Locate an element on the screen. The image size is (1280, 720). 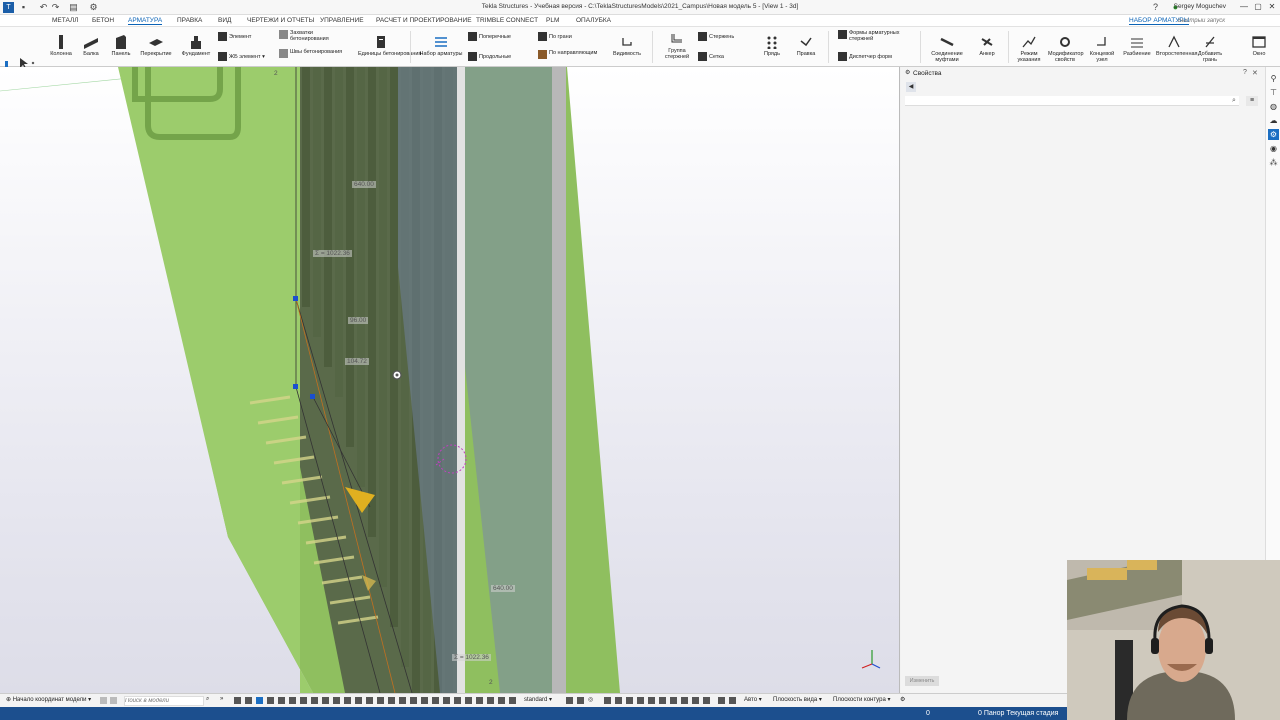
catalog-icon: ◉ is located at coordinates (1273, 148).